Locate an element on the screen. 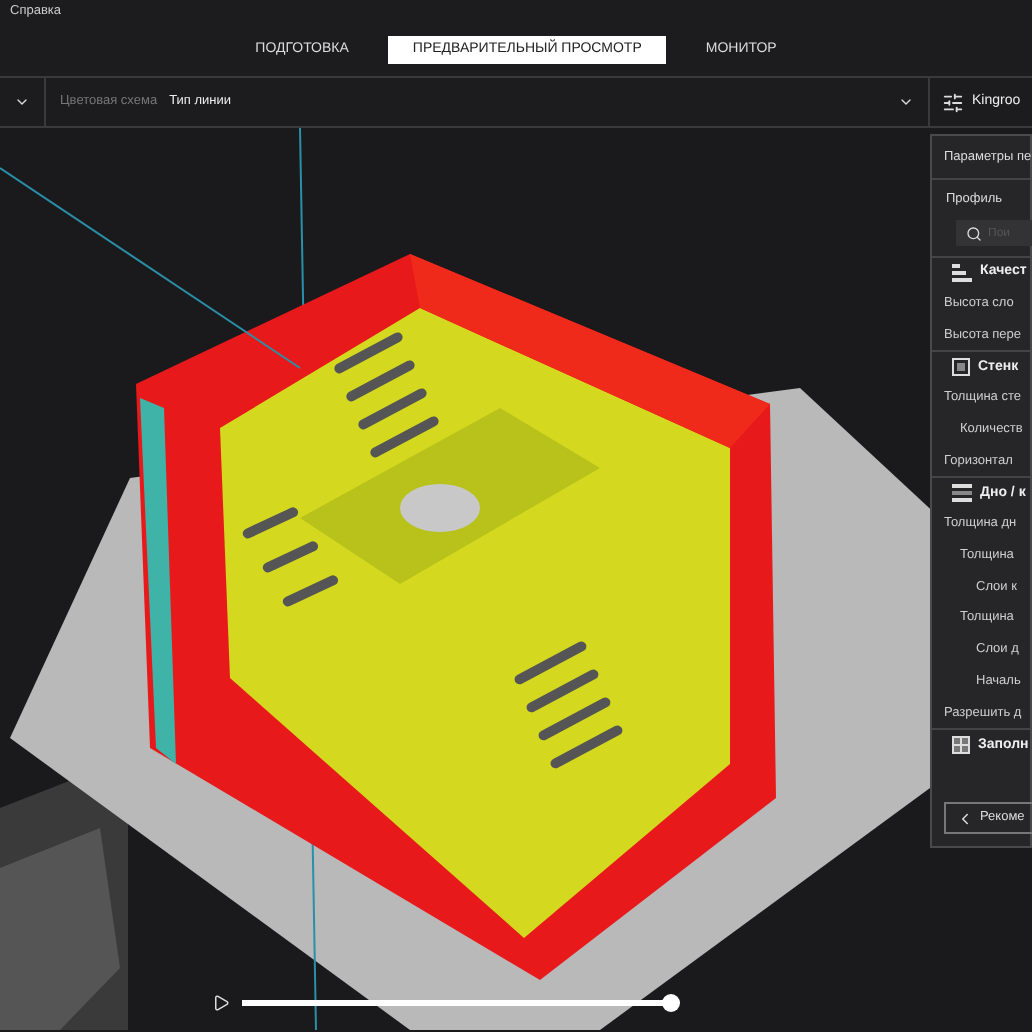 The image size is (1032, 1032). playback-slider is located at coordinates (461, 1003).